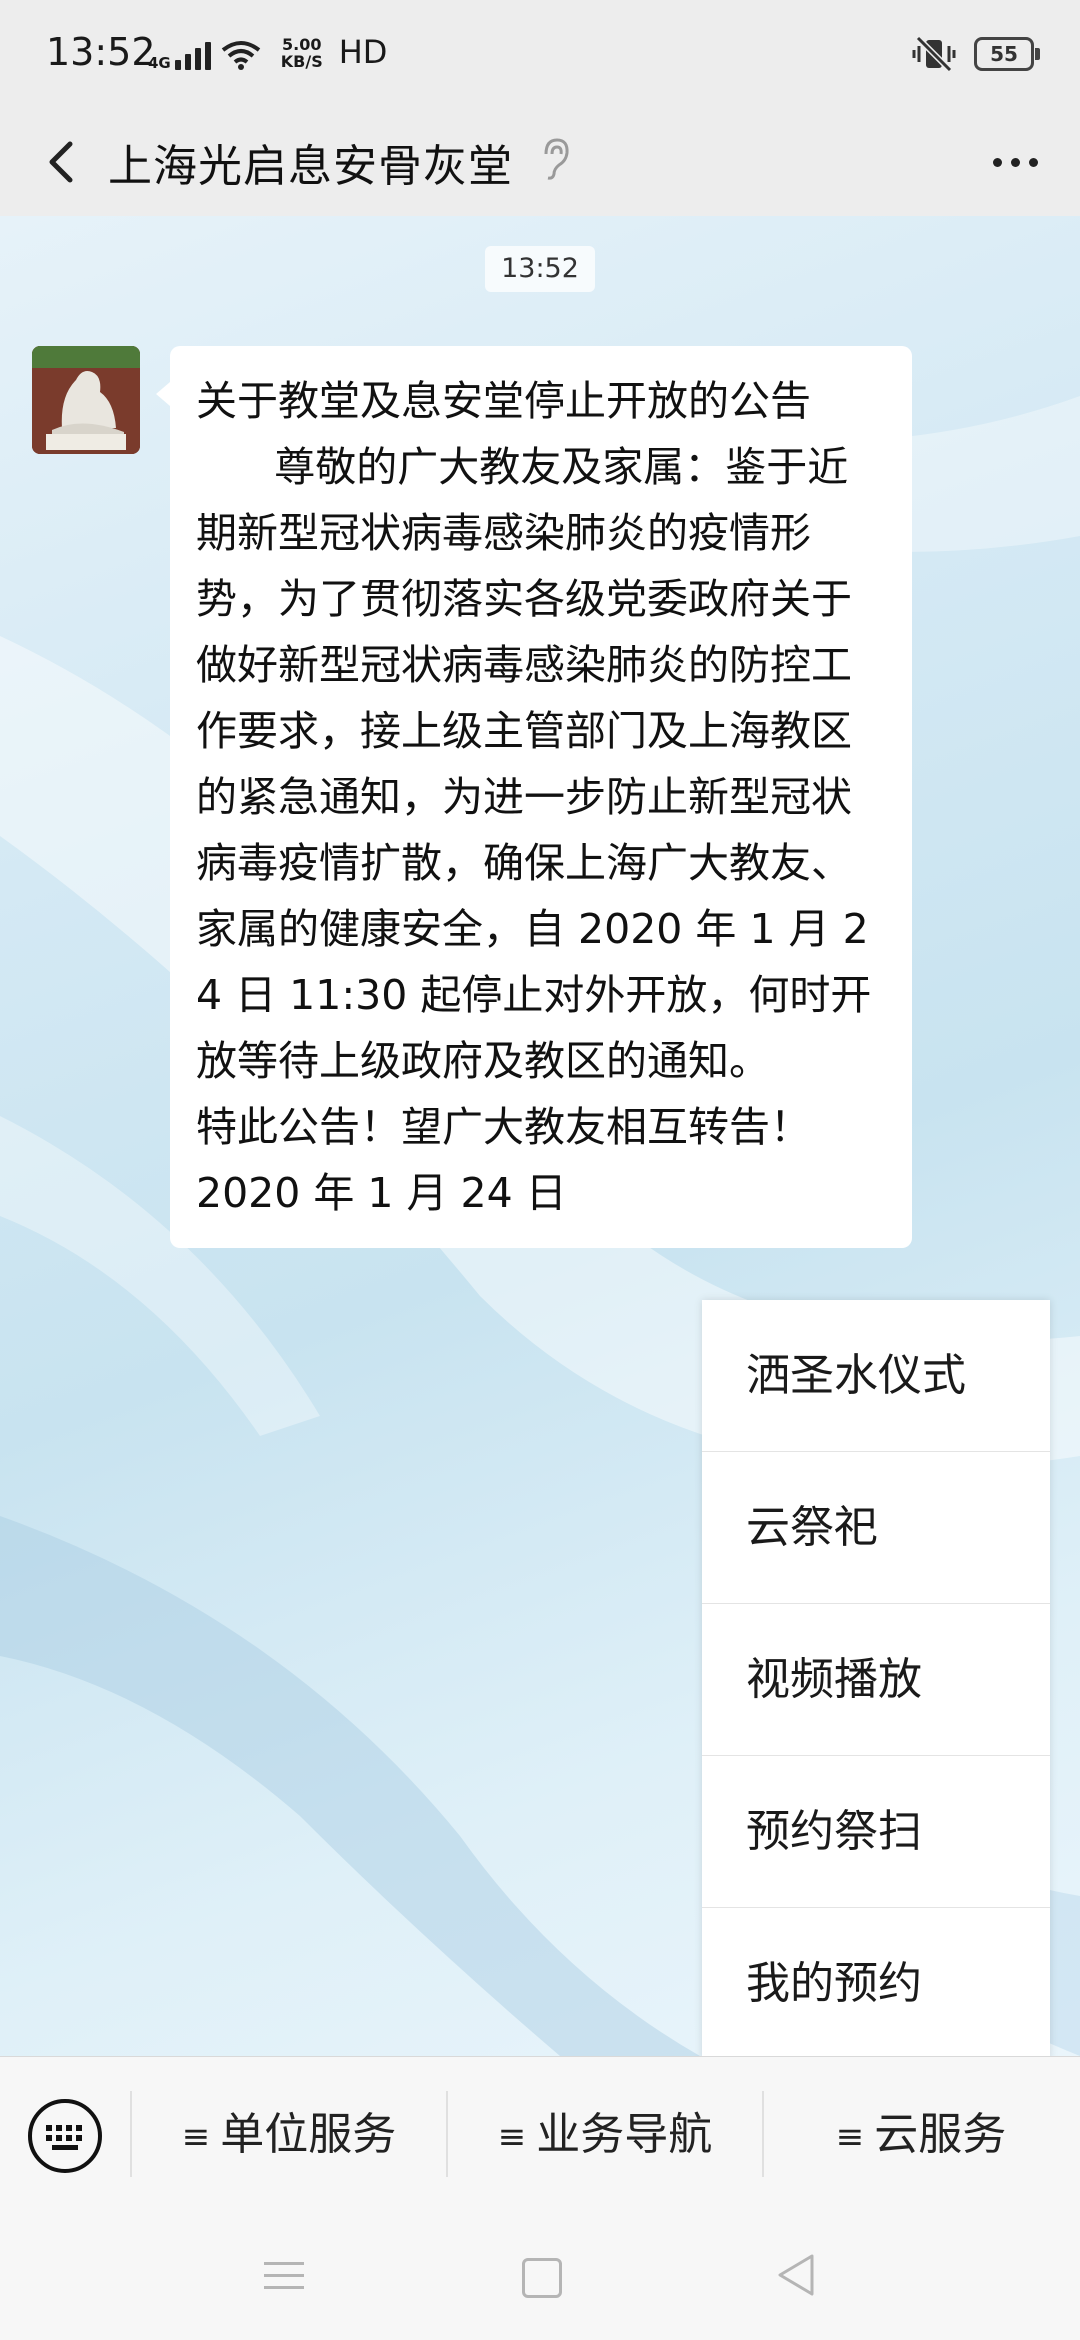  I want to click on status-bar: 13:52 4G 5.00 KB/S HD 55, so click(540, 54).